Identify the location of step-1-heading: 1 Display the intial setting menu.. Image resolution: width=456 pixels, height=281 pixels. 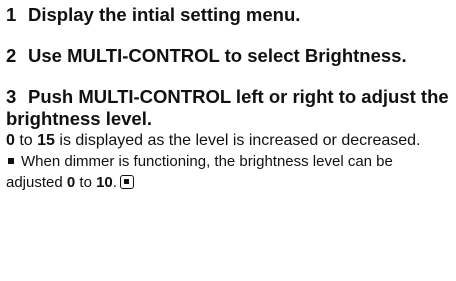
(228, 15).